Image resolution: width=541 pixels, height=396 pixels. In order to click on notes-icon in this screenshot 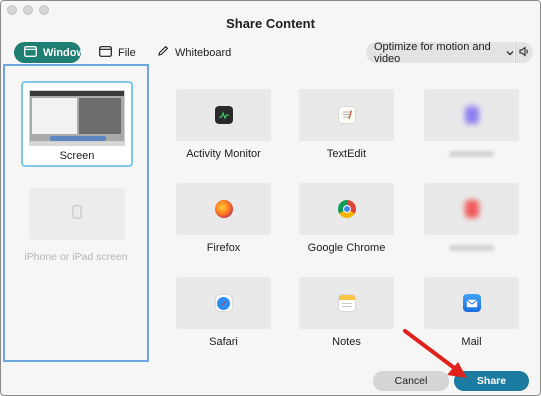, I will do `click(346, 303)`.